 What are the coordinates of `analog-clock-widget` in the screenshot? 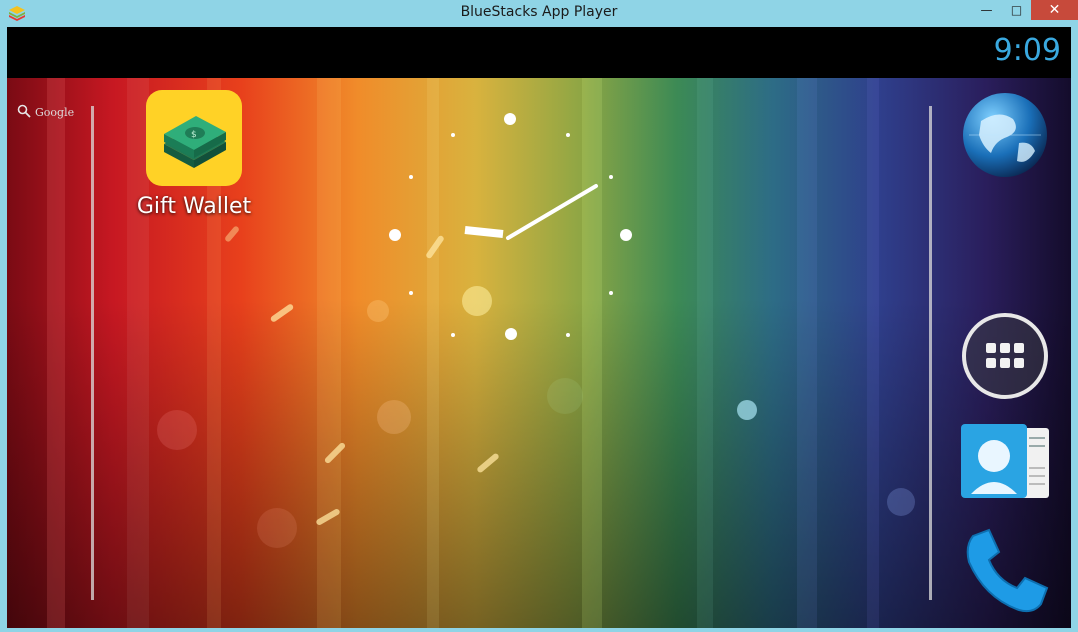 It's located at (510, 219).